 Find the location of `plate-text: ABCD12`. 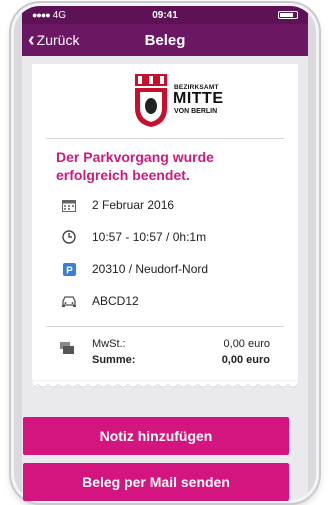

plate-text: ABCD12 is located at coordinates (115, 301).